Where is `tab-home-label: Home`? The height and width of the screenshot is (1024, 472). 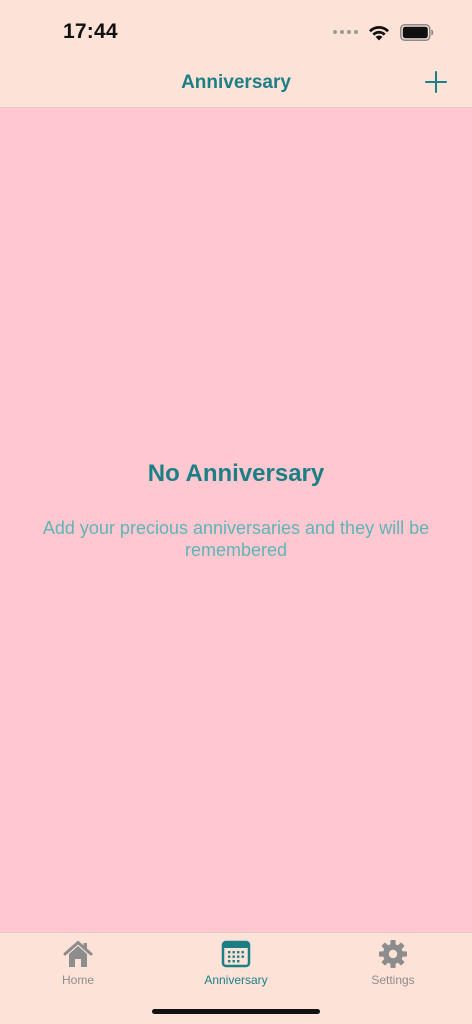 tab-home-label: Home is located at coordinates (77, 980).